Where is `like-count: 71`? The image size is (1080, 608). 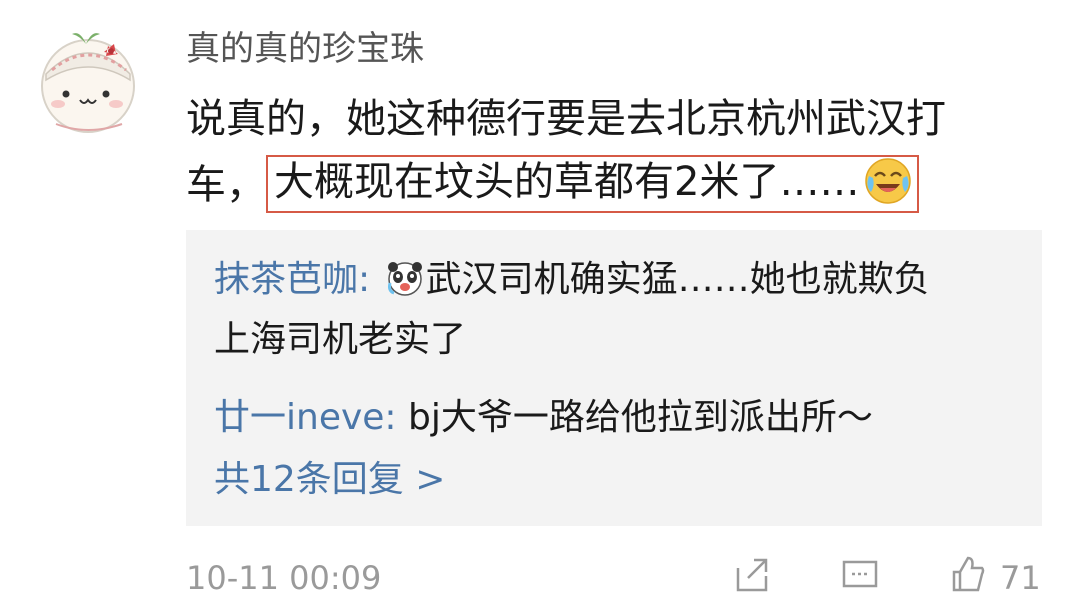
like-count: 71 is located at coordinates (1020, 578).